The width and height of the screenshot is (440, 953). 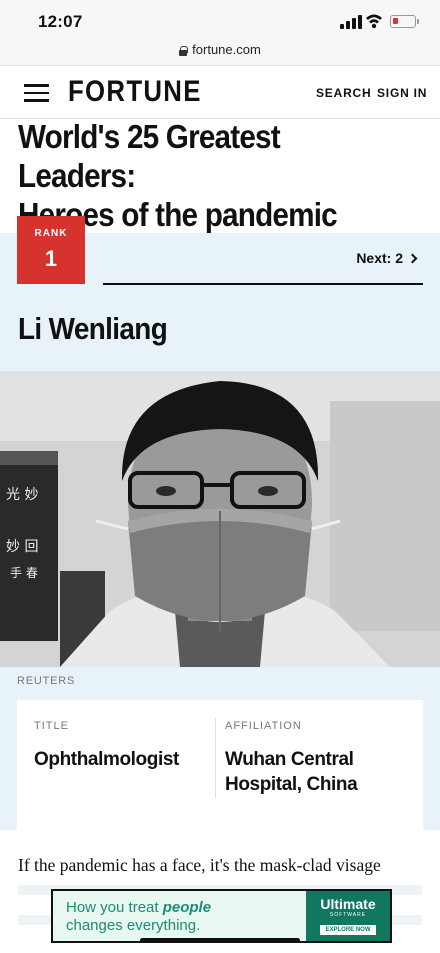 What do you see at coordinates (348, 904) in the screenshot?
I see `ad-brand-name: Ultimate` at bounding box center [348, 904].